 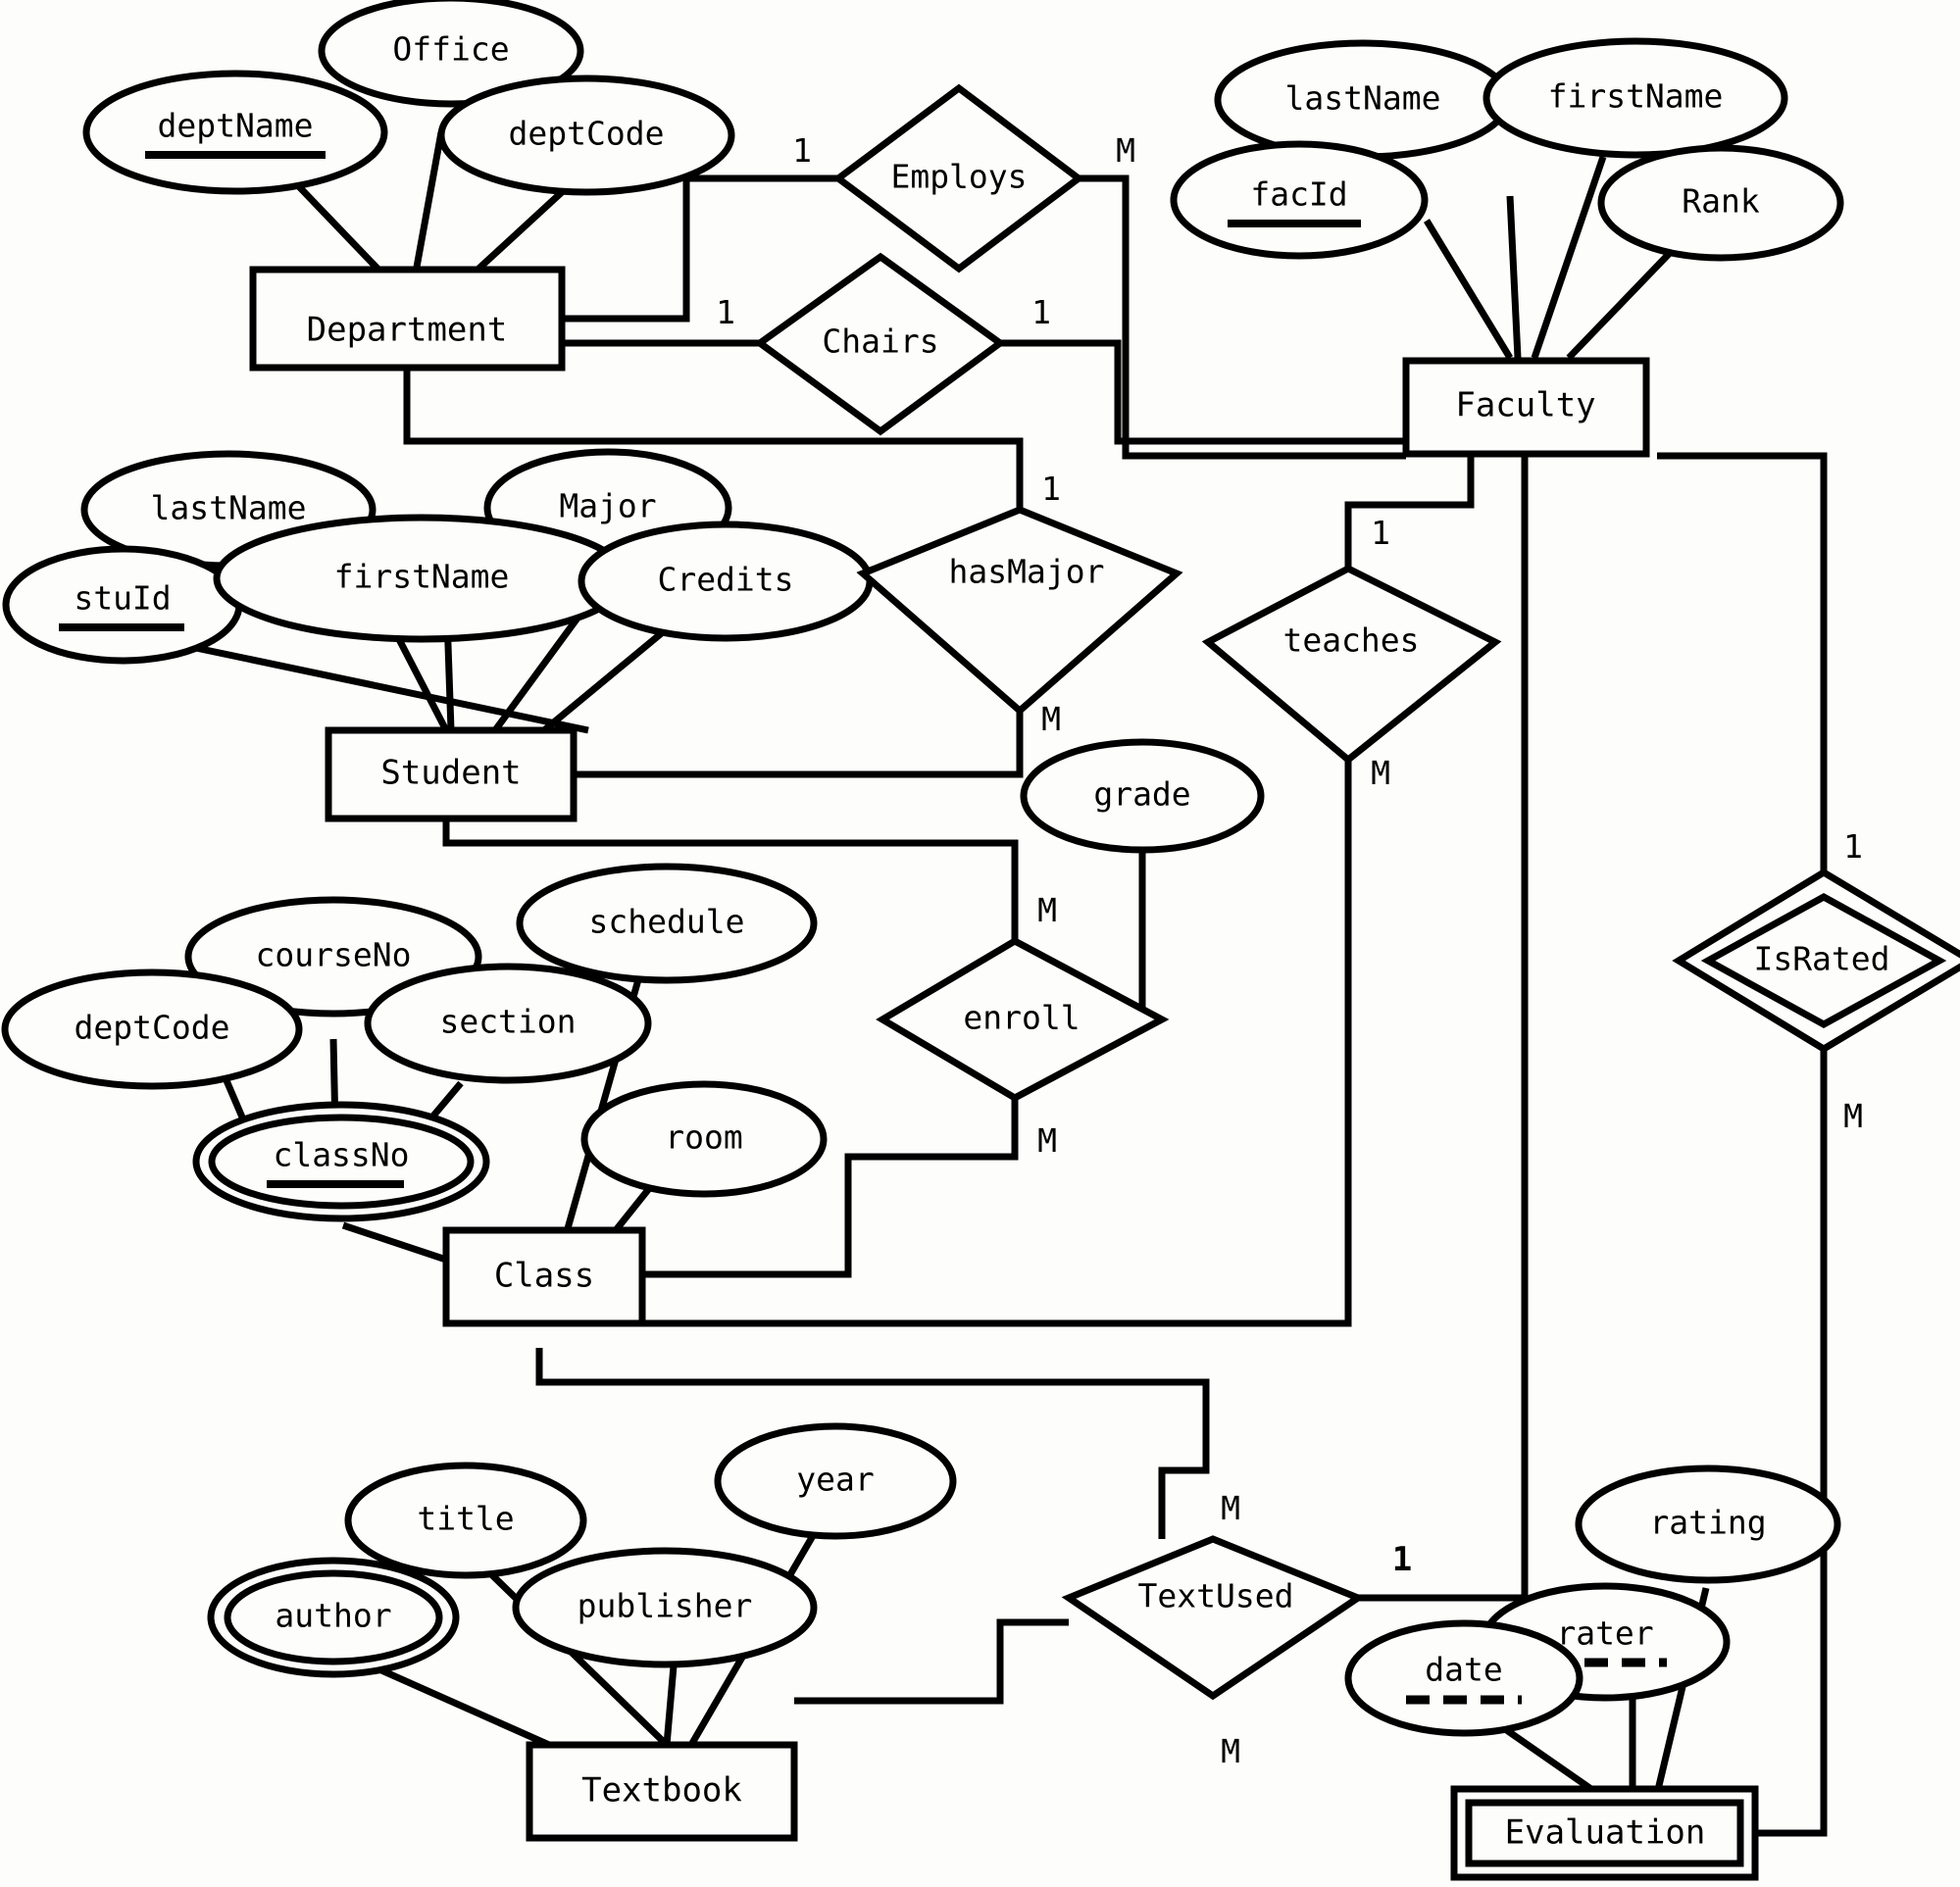 What do you see at coordinates (1514, 277) in the screenshot?
I see `leg-fac-lastname` at bounding box center [1514, 277].